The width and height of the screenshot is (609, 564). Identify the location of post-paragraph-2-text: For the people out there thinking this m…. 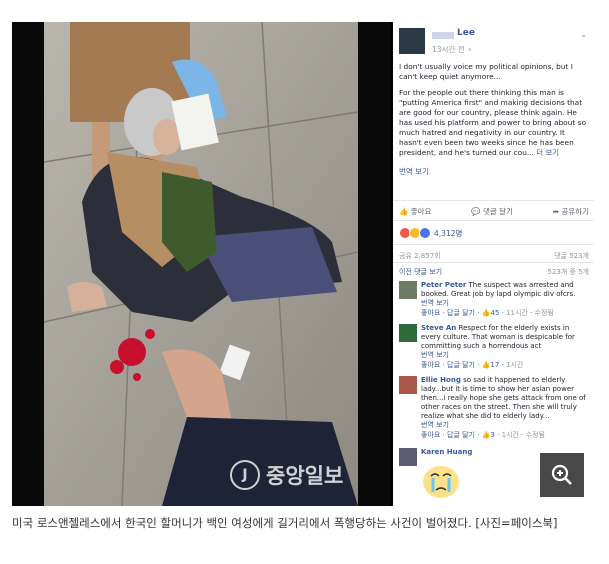
(492, 122).